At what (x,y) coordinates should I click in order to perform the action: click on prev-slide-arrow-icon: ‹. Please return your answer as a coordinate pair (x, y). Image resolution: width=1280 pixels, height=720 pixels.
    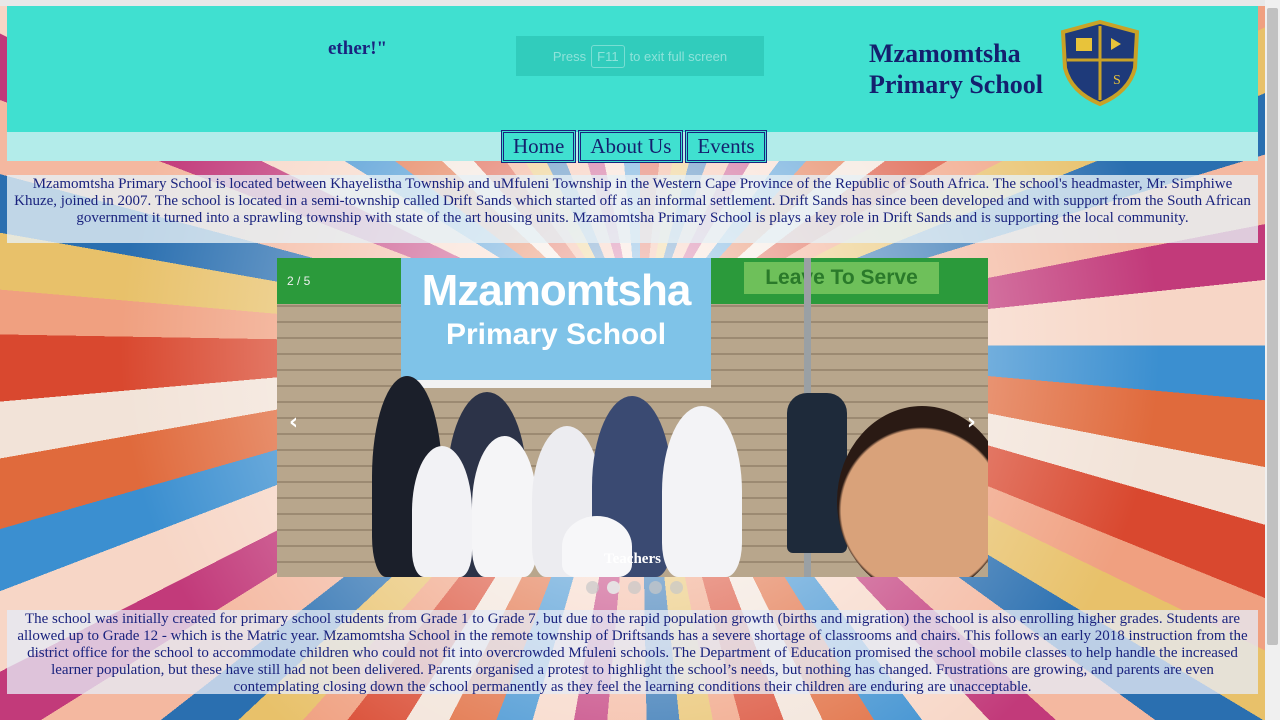
    Looking at the image, I should click on (293, 422).